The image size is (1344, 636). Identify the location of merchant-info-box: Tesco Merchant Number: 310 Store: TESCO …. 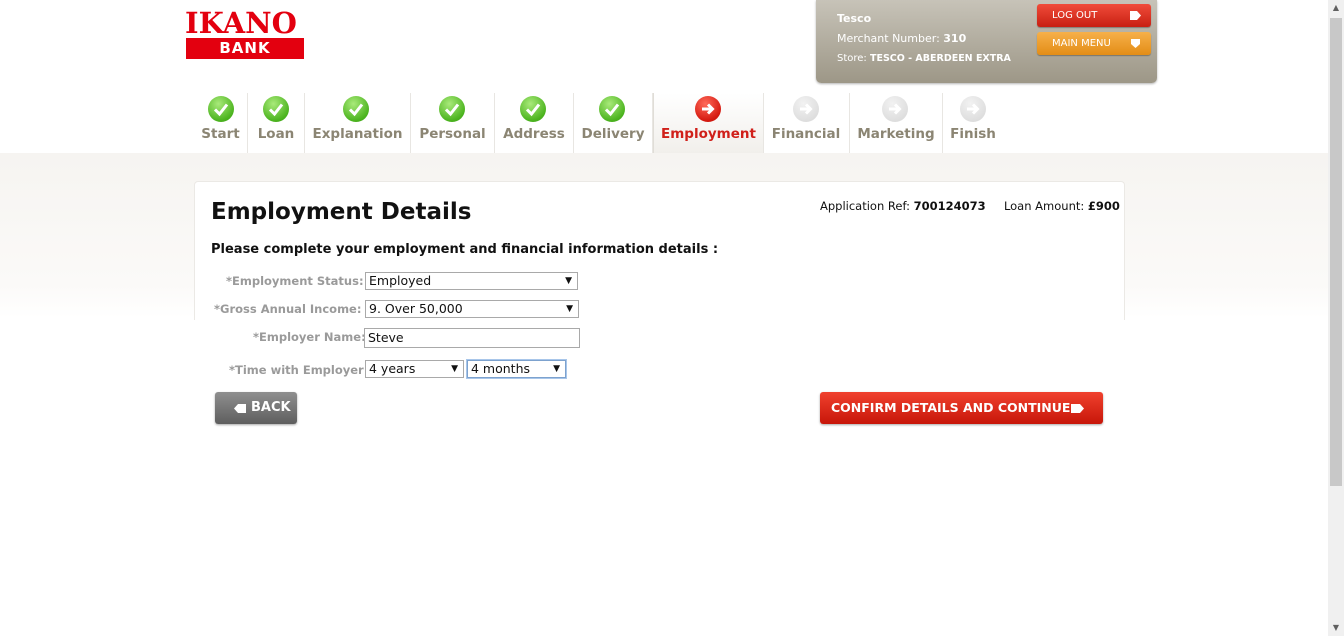
(986, 41).